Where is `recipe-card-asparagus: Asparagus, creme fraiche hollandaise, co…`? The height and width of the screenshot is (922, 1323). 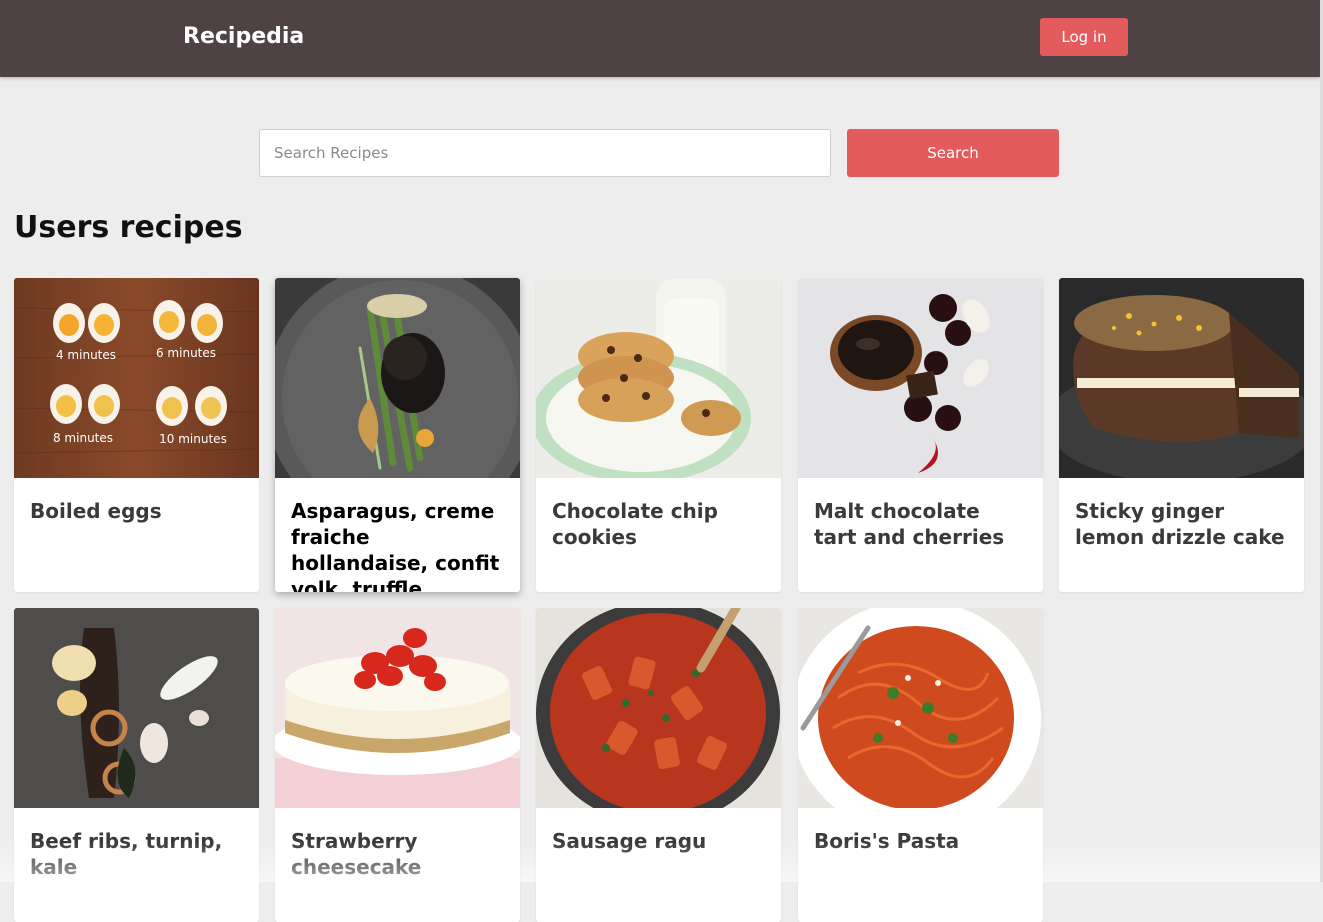 recipe-card-asparagus: Asparagus, creme fraiche hollandaise, co… is located at coordinates (397, 435).